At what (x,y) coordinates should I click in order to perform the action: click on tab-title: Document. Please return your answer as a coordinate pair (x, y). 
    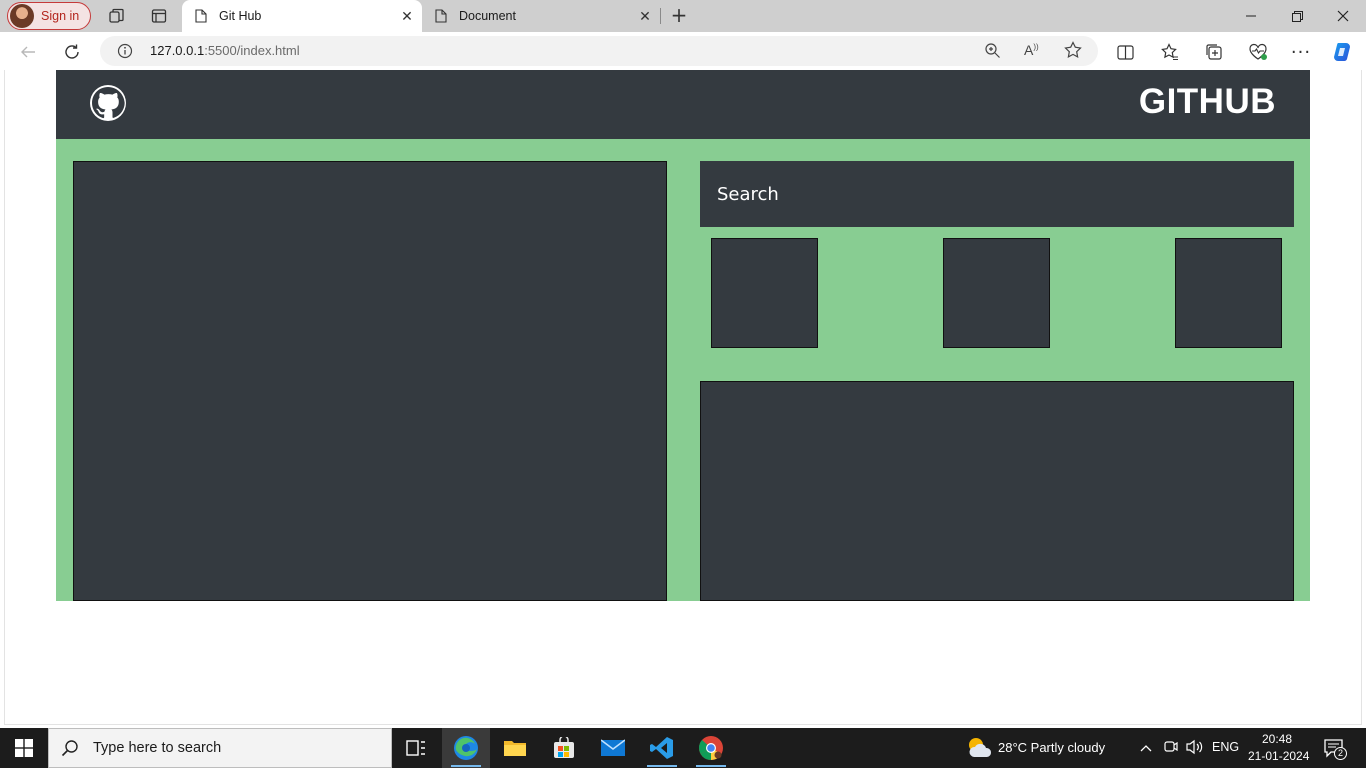
    Looking at the image, I should click on (487, 16).